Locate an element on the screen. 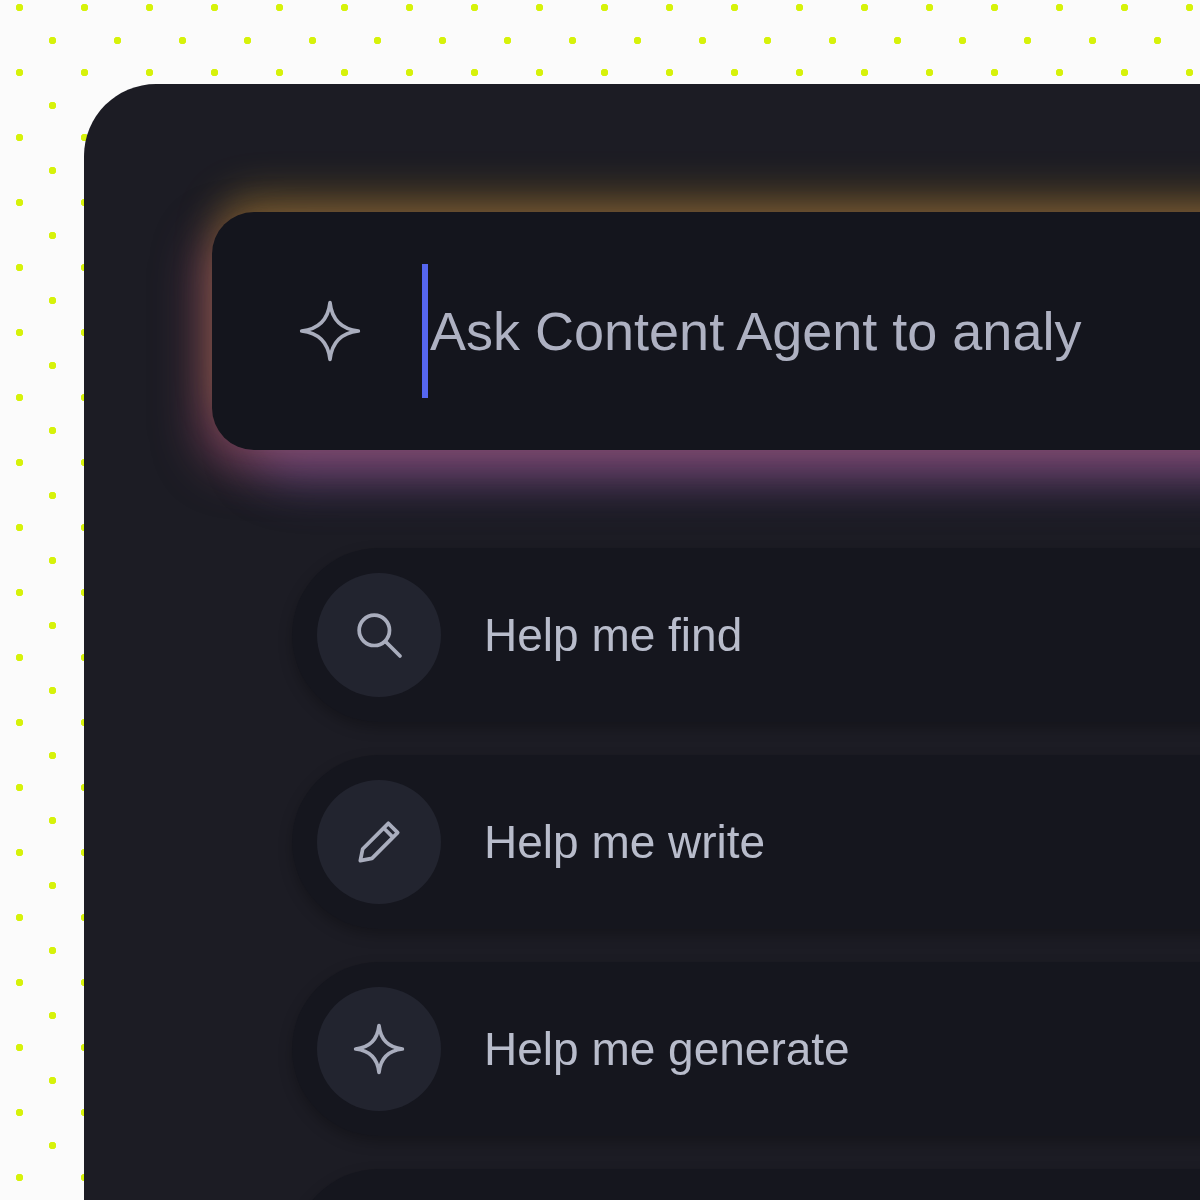 This screenshot has height=1200, width=1200. sparkle-icon is located at coordinates (379, 1049).